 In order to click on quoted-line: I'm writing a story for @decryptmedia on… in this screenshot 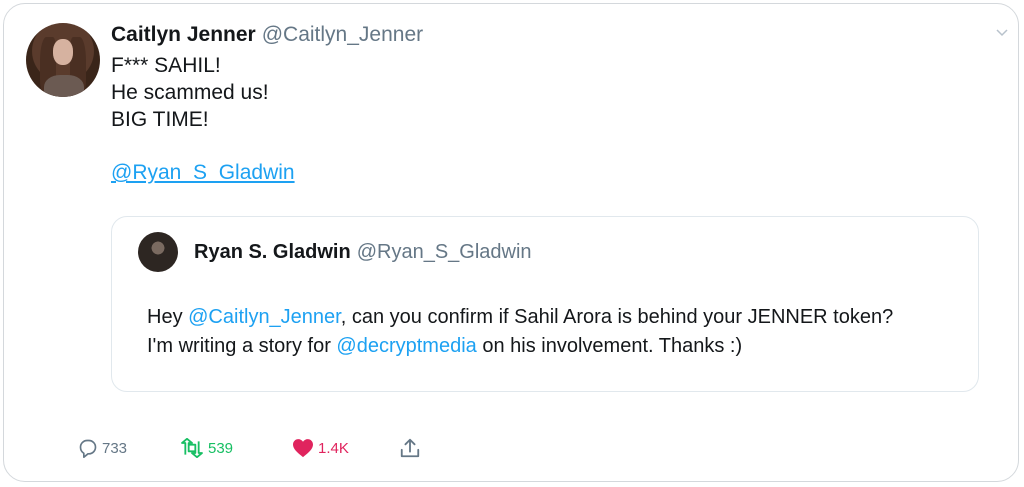, I will do `click(520, 346)`.